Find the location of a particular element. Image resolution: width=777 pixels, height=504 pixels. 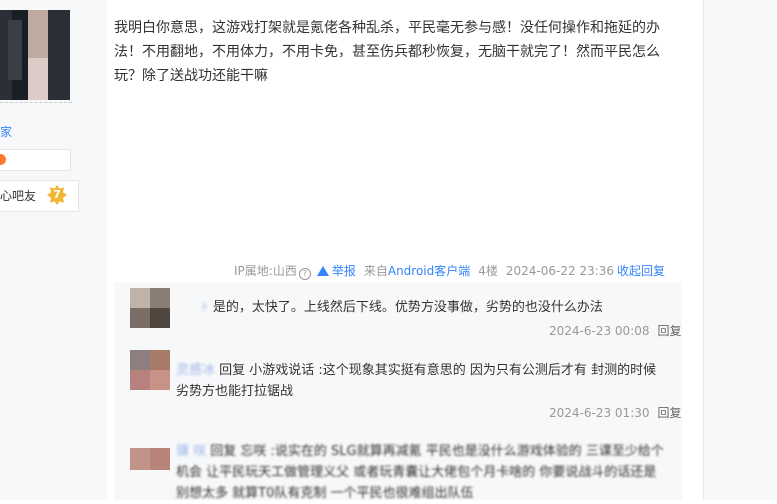

collapse-replies-link: 收起回复 is located at coordinates (641, 270).